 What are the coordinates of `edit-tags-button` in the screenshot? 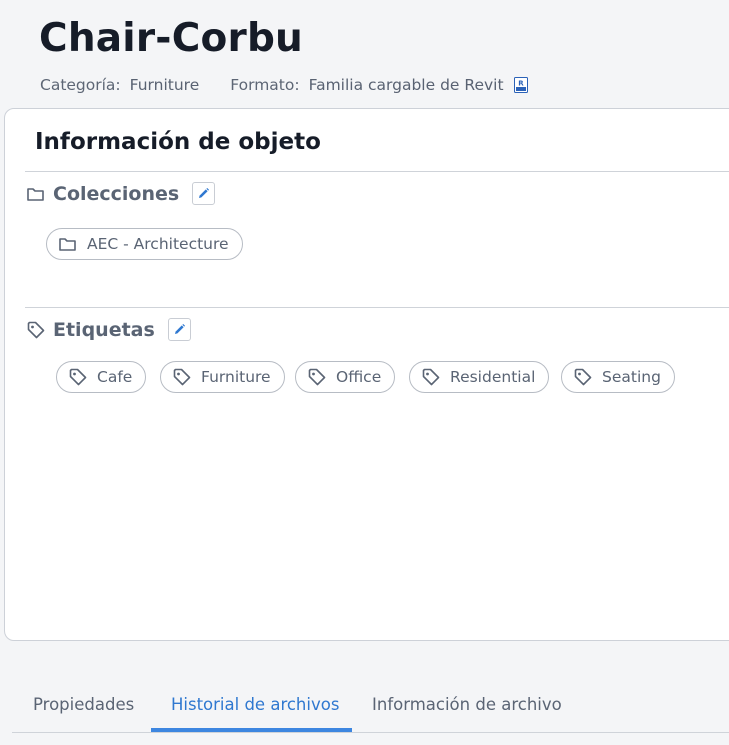 It's located at (179, 329).